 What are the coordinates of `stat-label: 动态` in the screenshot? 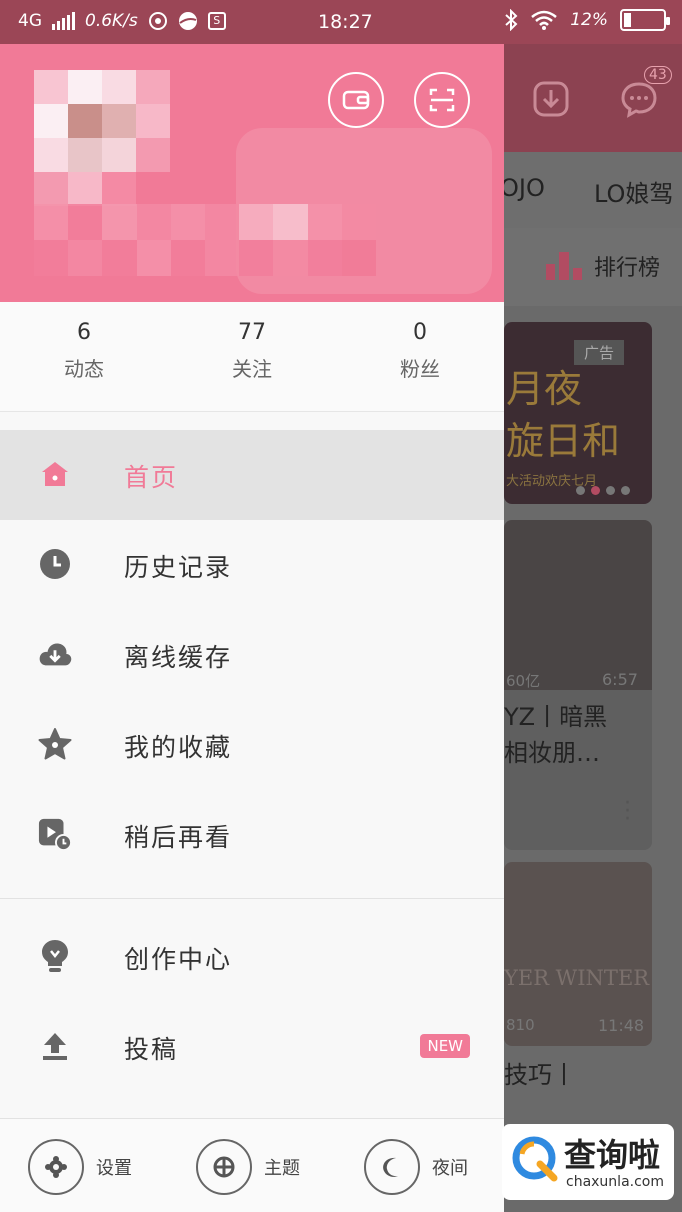 It's located at (84, 369).